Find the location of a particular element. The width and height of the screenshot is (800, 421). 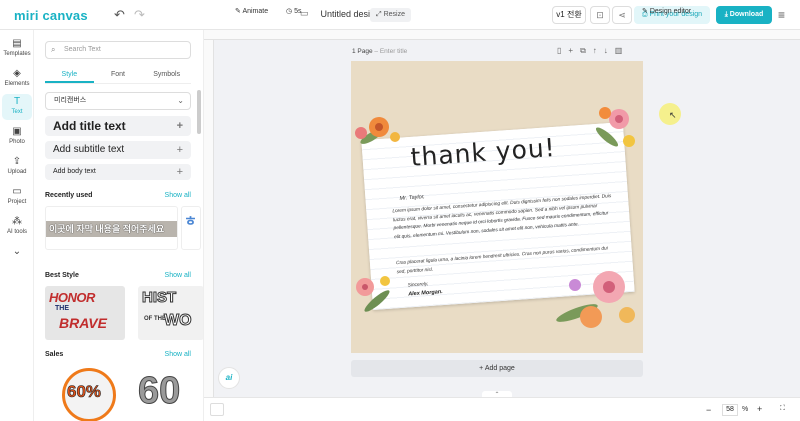

page-thumbnail-button is located at coordinates (217, 409).